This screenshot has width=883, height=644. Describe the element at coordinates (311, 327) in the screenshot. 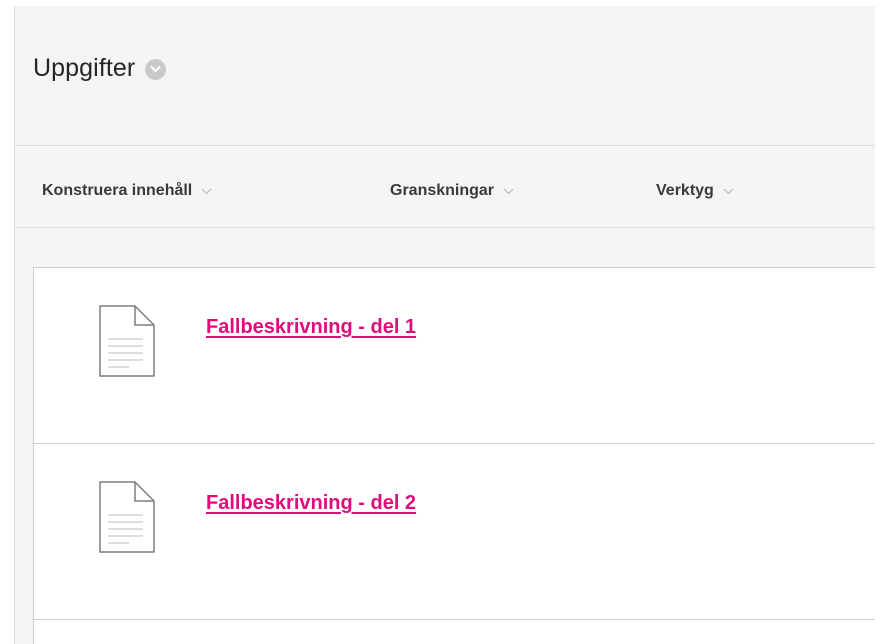

I see `item-title-link: Fallbeskrivning - del 1` at that location.